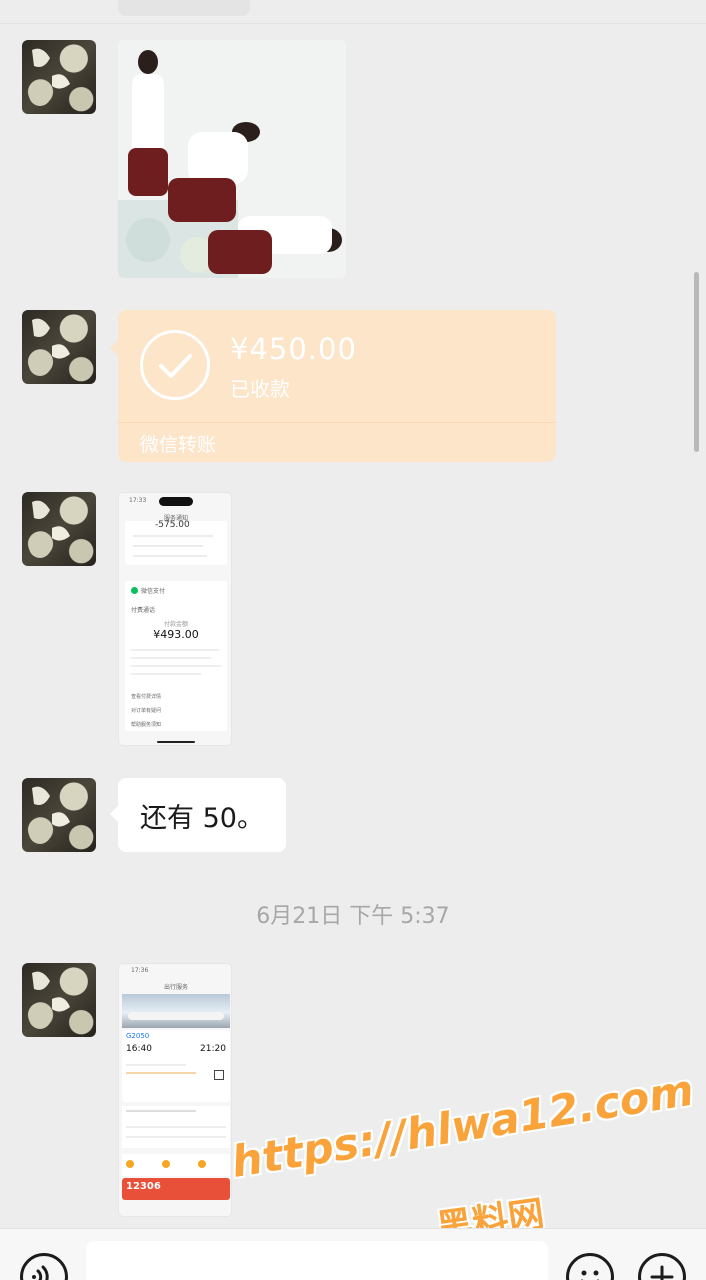 The height and width of the screenshot is (1280, 706). What do you see at coordinates (176, 634) in the screenshot?
I see `screenshot-amount: ¥493.00` at bounding box center [176, 634].